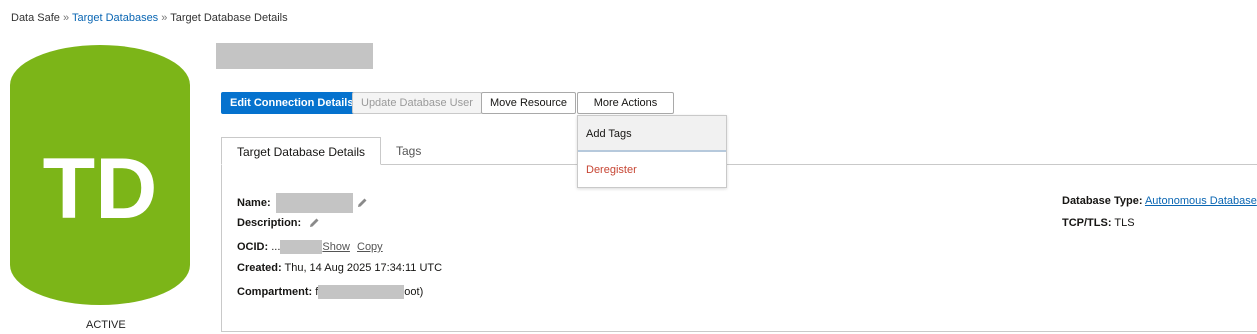  What do you see at coordinates (301, 247) in the screenshot?
I see `ocid-value-redacted` at bounding box center [301, 247].